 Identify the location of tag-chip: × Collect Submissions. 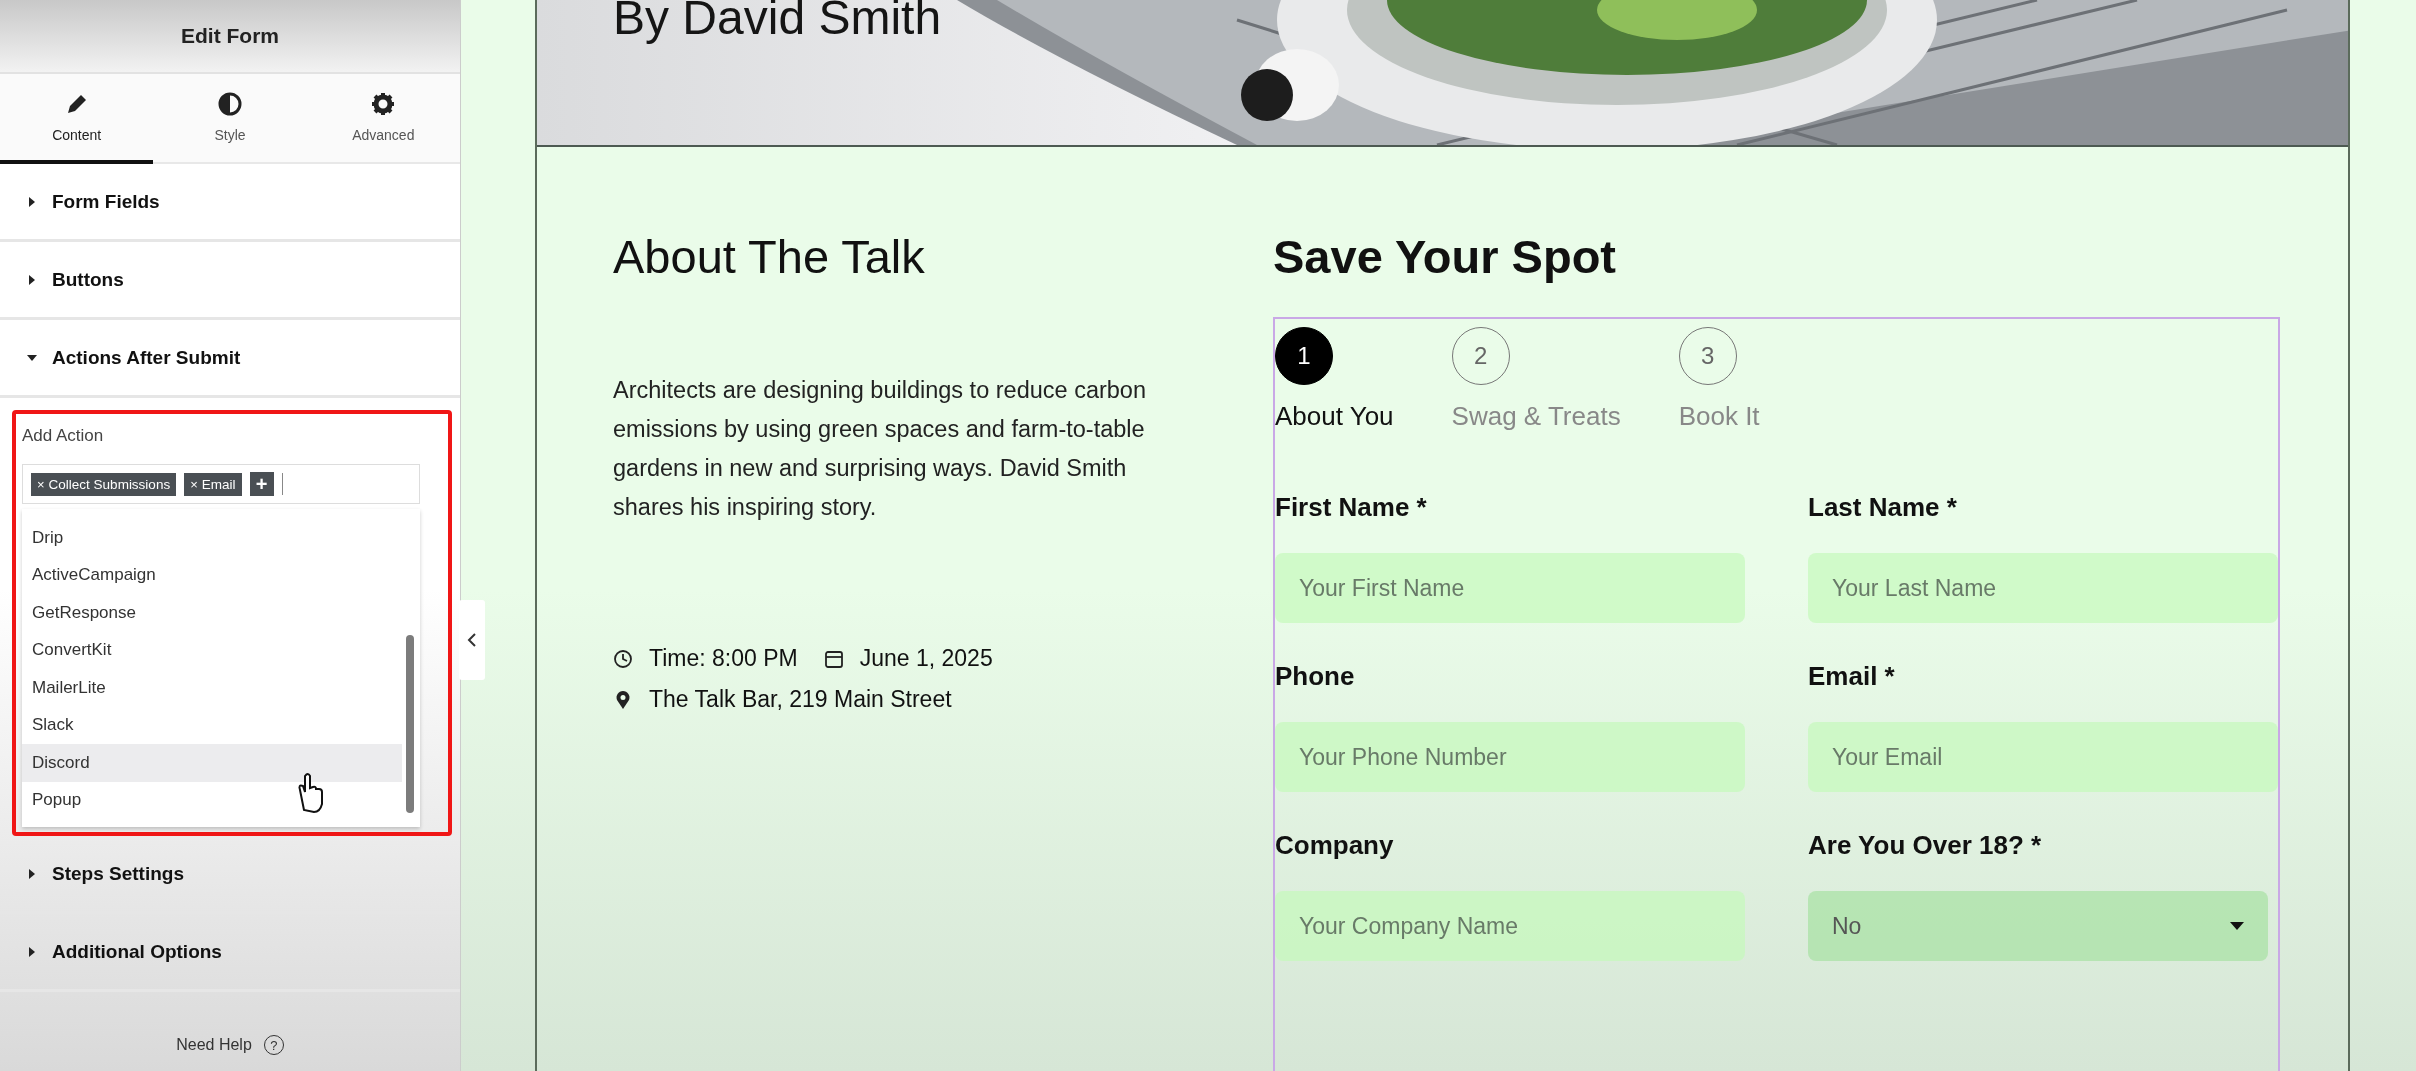
(104, 484).